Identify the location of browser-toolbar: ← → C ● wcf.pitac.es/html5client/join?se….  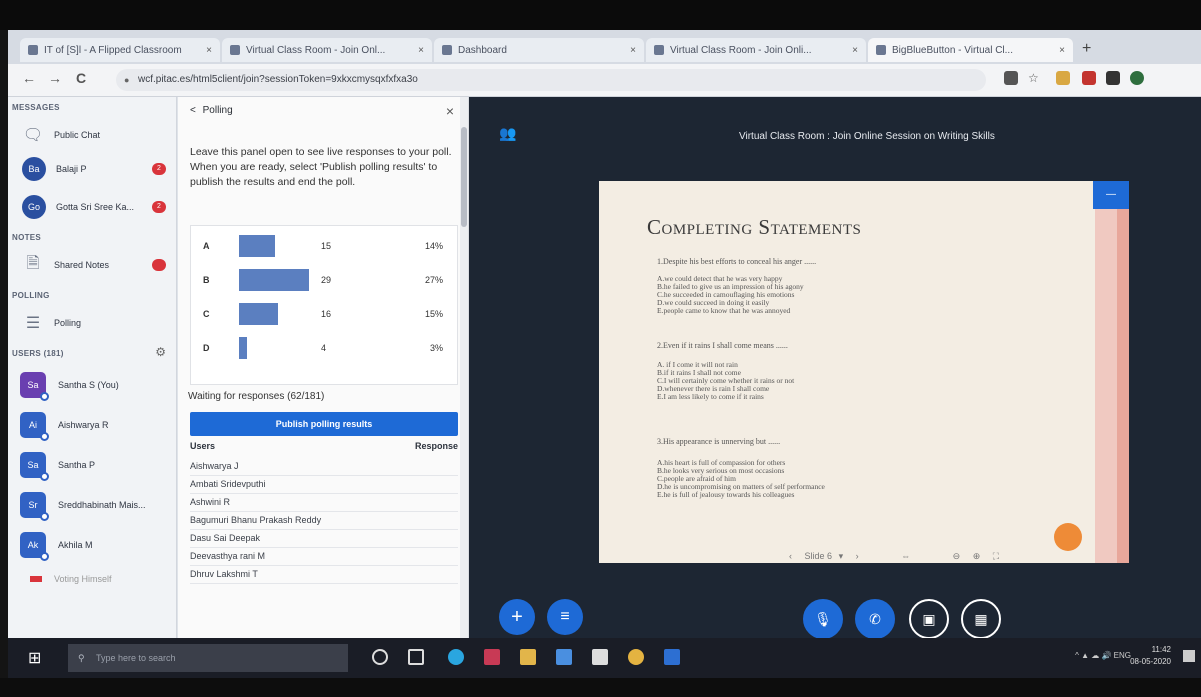
(604, 80).